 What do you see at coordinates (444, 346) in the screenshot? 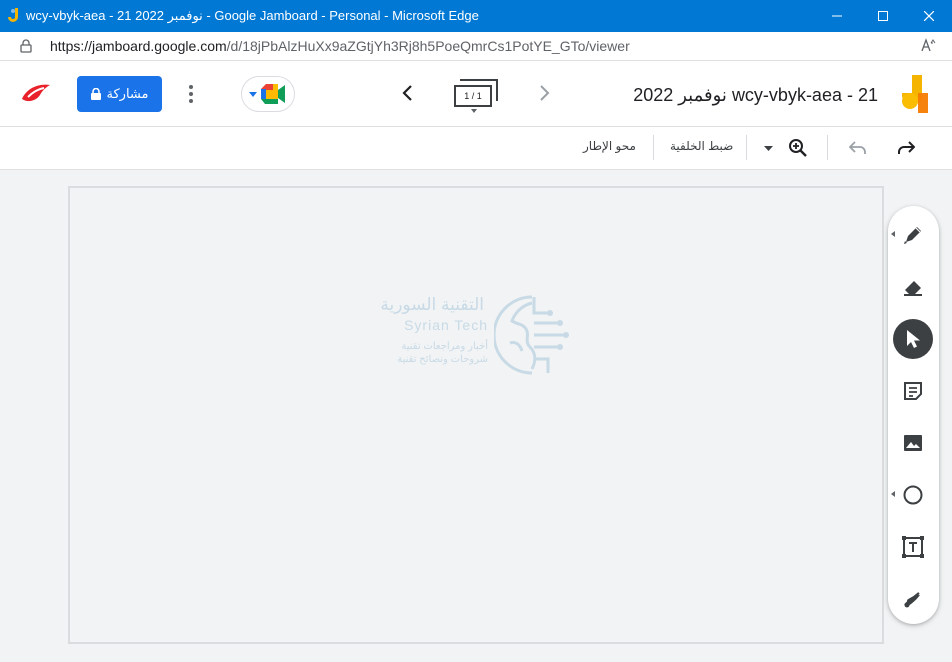
I see `watermark-subtitle: أخبار ومراجعات تقنية` at bounding box center [444, 346].